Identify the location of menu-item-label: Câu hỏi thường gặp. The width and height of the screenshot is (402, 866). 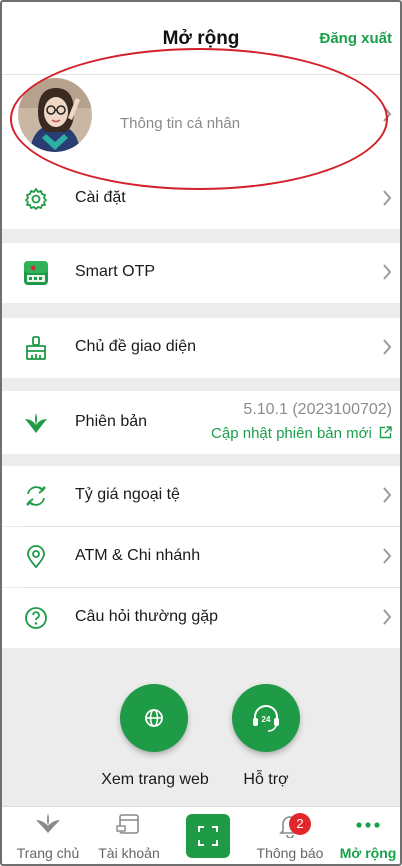
(147, 616).